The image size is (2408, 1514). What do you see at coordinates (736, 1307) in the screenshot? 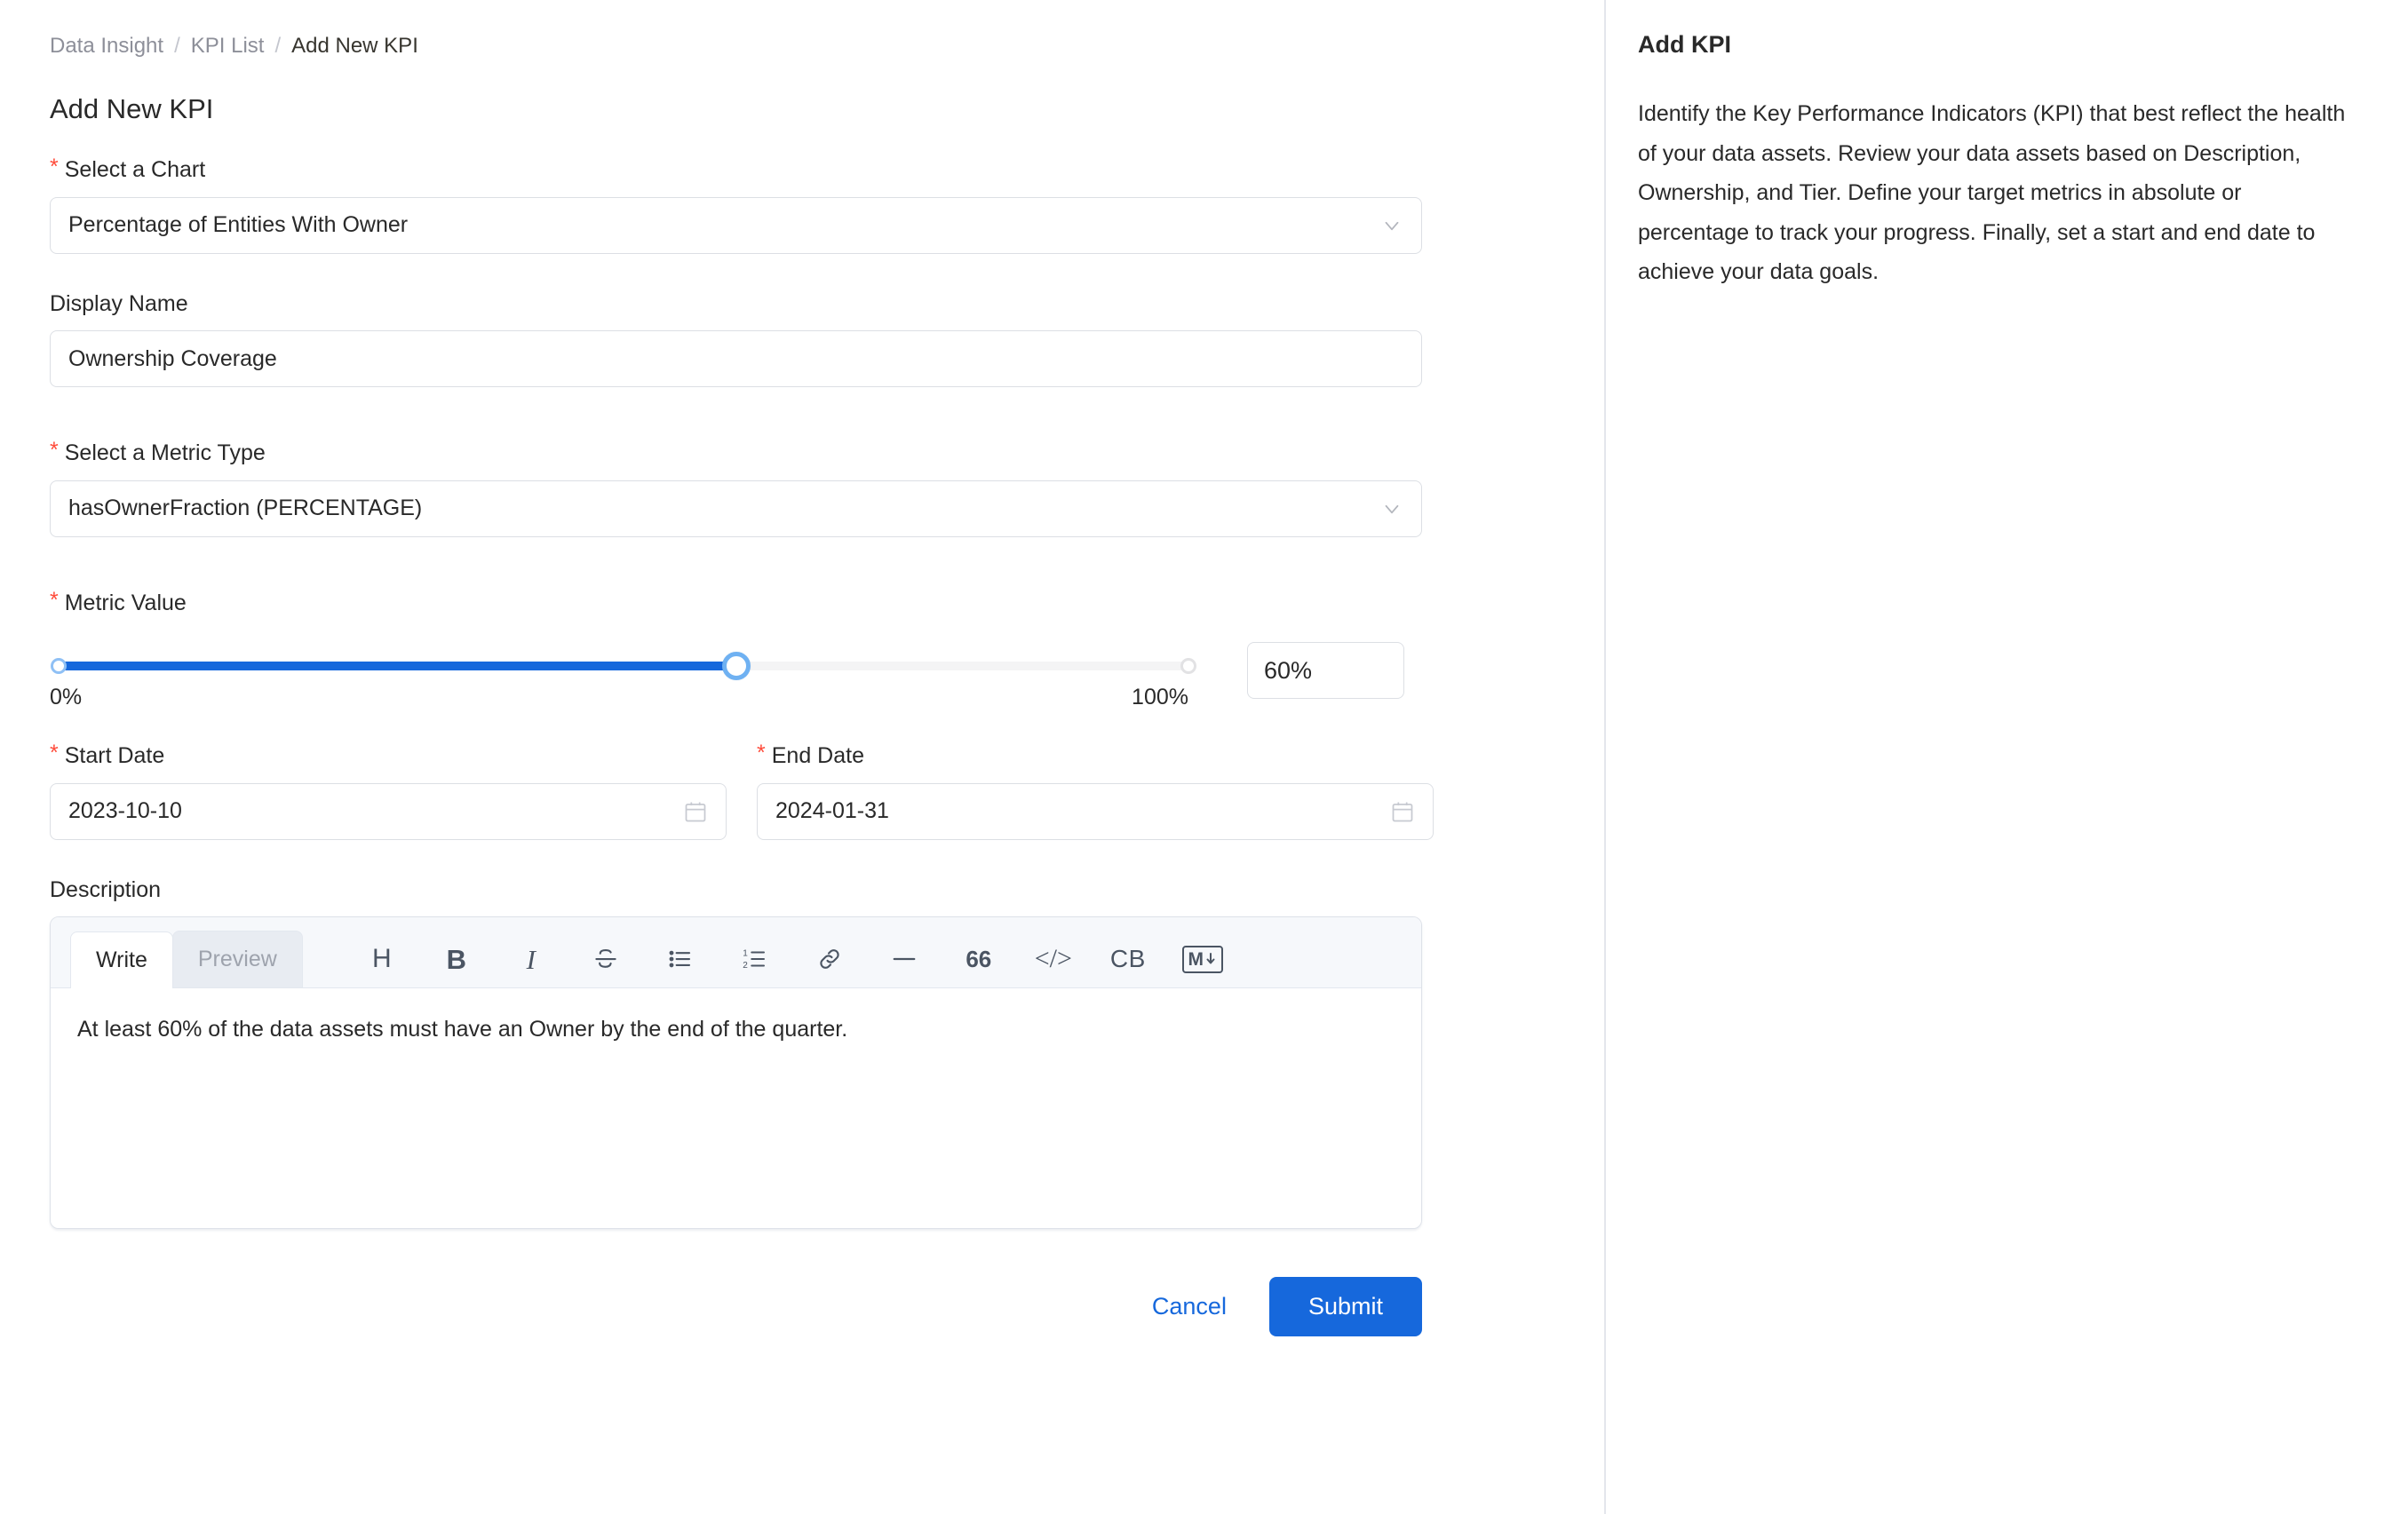
I see `form-actions: Cancel Submit` at bounding box center [736, 1307].